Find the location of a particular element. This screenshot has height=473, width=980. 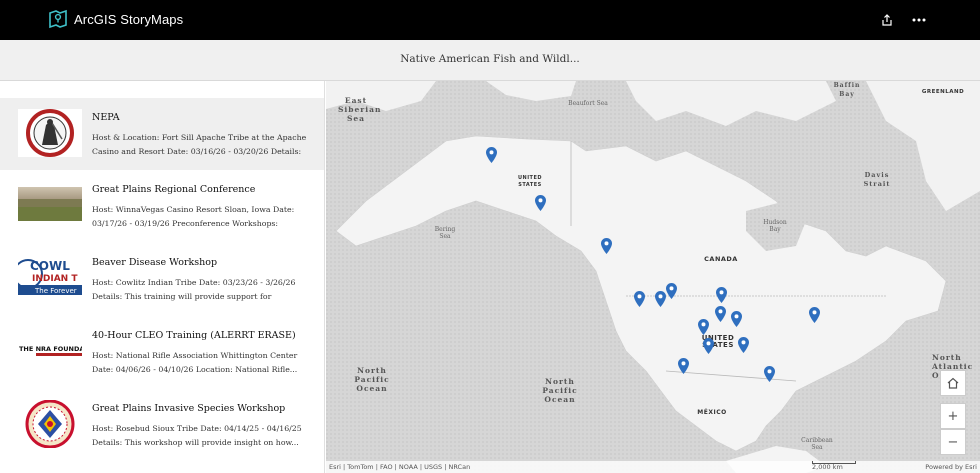

svg-text: The Forever is located at coordinates (55, 291).